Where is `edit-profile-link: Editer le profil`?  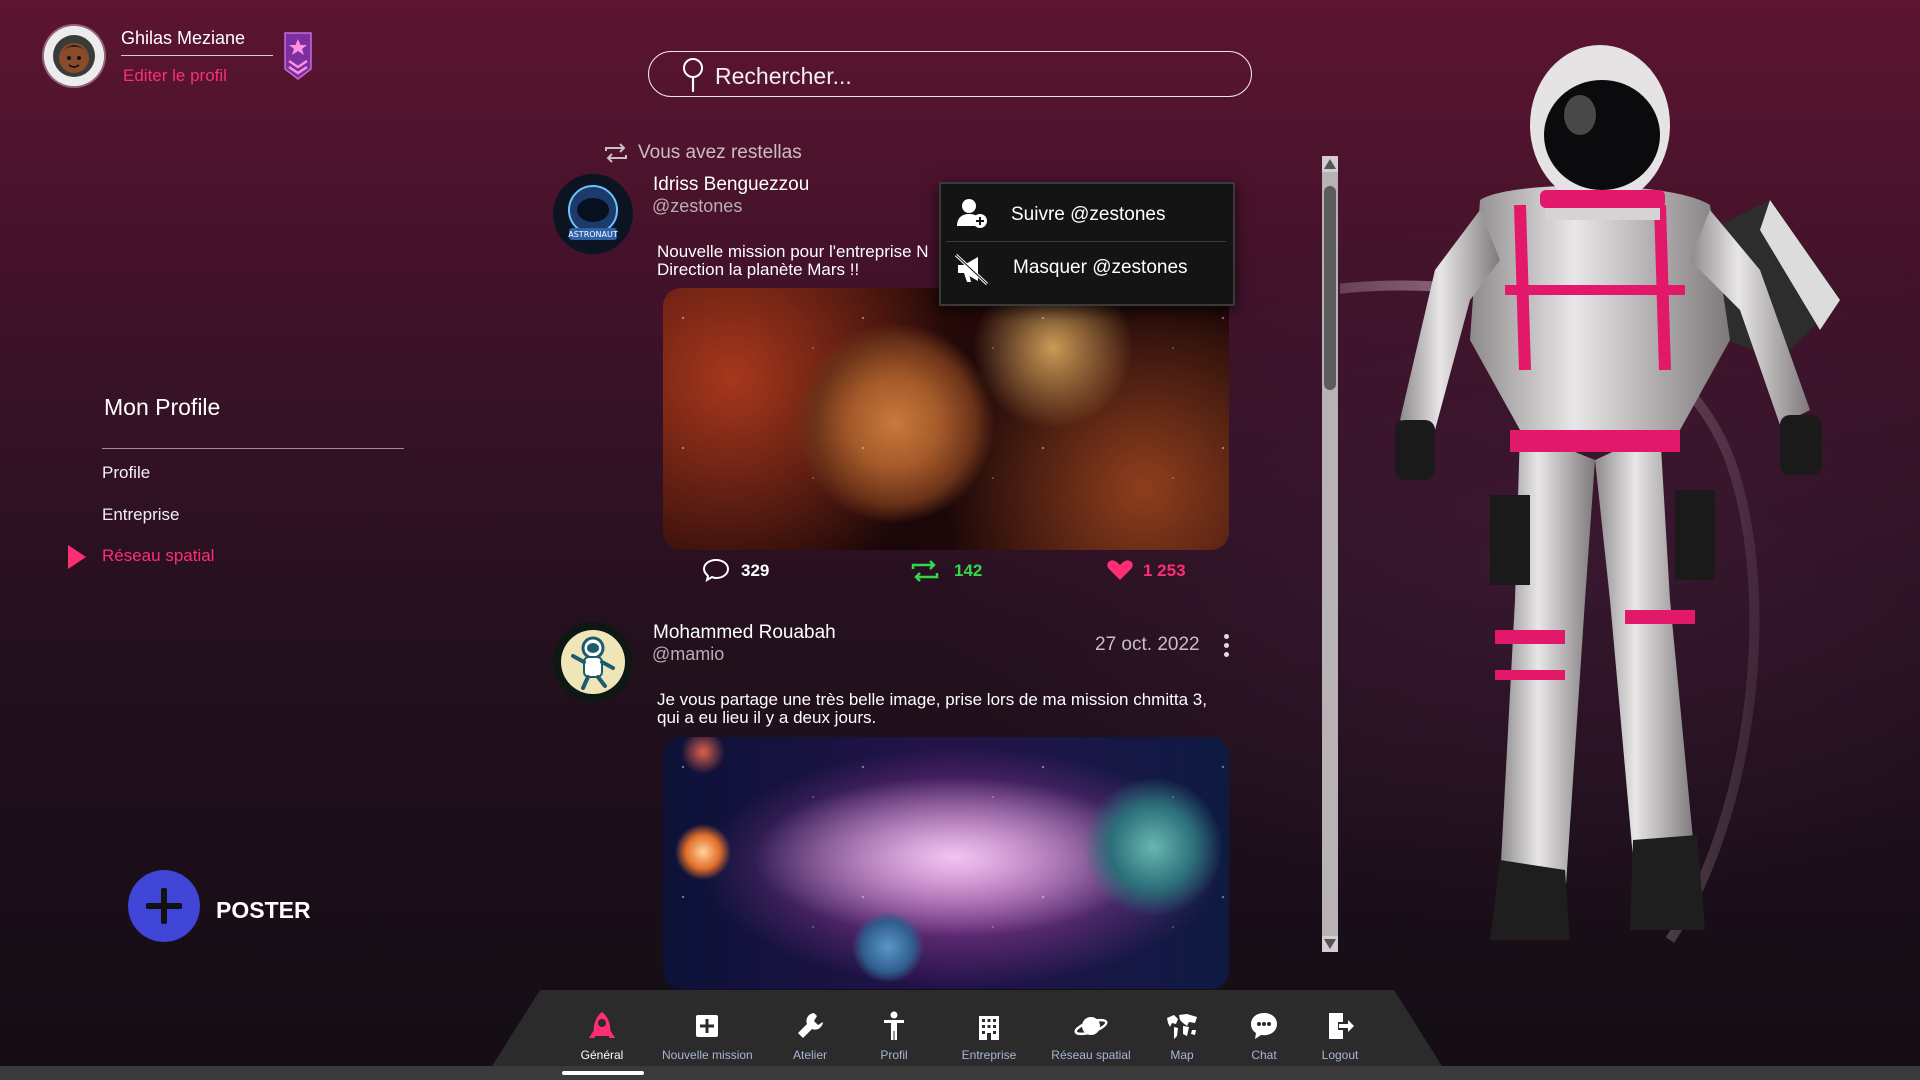
edit-profile-link: Editer le profil is located at coordinates (175, 76).